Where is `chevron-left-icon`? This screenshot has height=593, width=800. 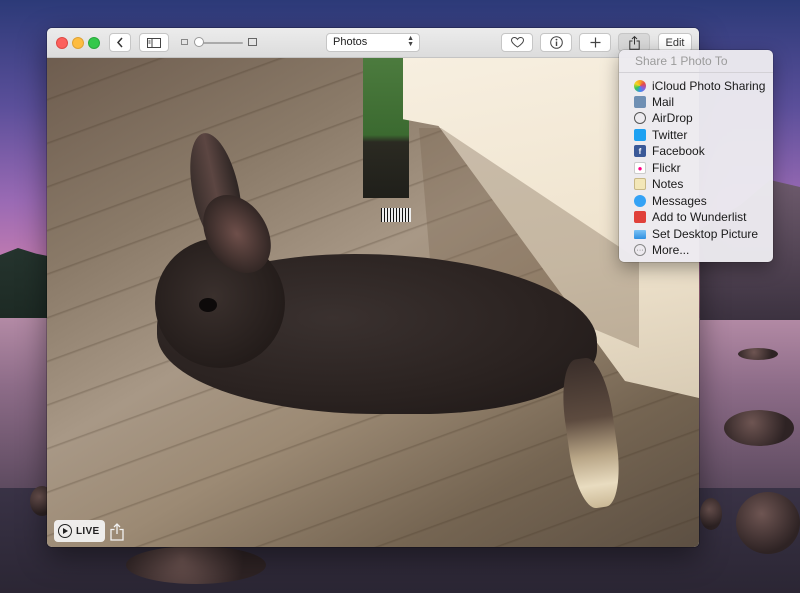
chevron-left-icon is located at coordinates (119, 42).